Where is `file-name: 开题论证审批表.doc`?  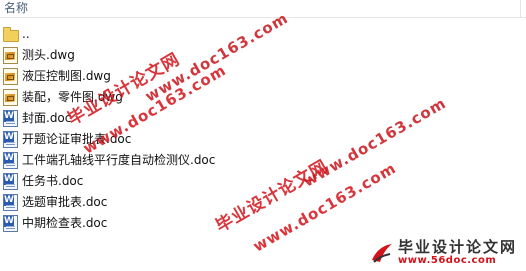 file-name: 开题论证审批表.doc is located at coordinates (77, 139).